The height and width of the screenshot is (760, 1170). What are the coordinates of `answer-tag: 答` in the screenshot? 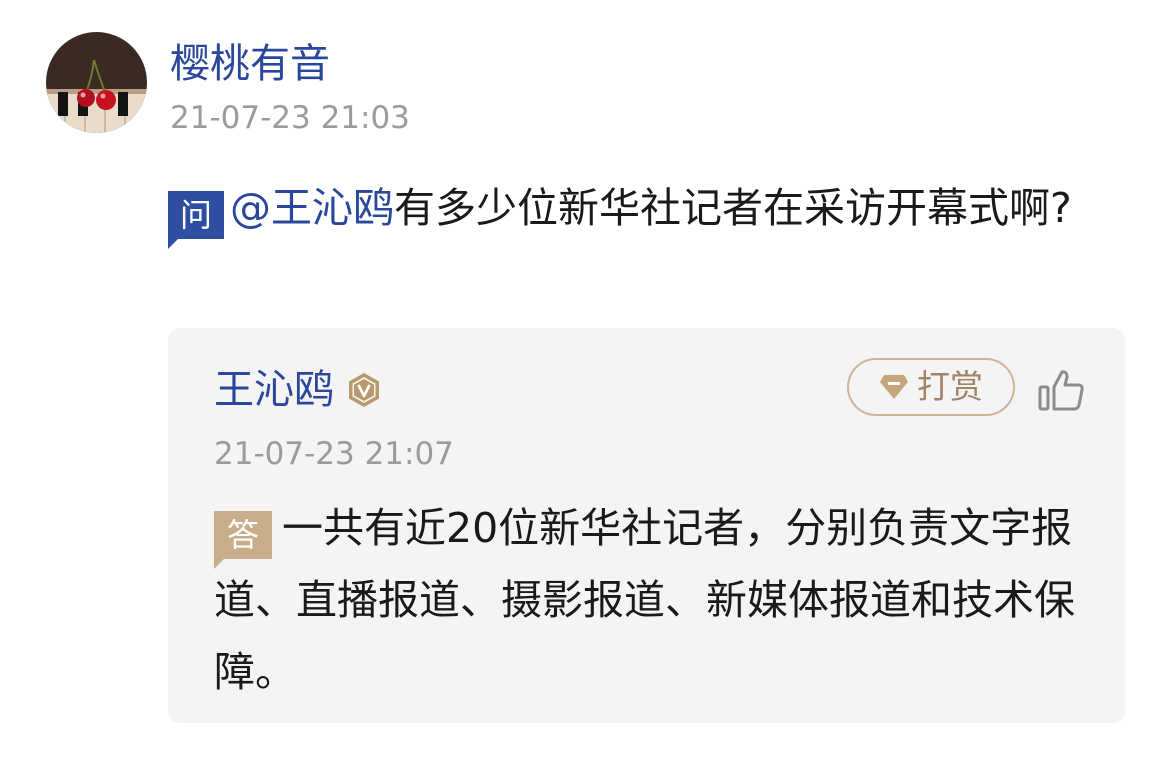 It's located at (243, 540).